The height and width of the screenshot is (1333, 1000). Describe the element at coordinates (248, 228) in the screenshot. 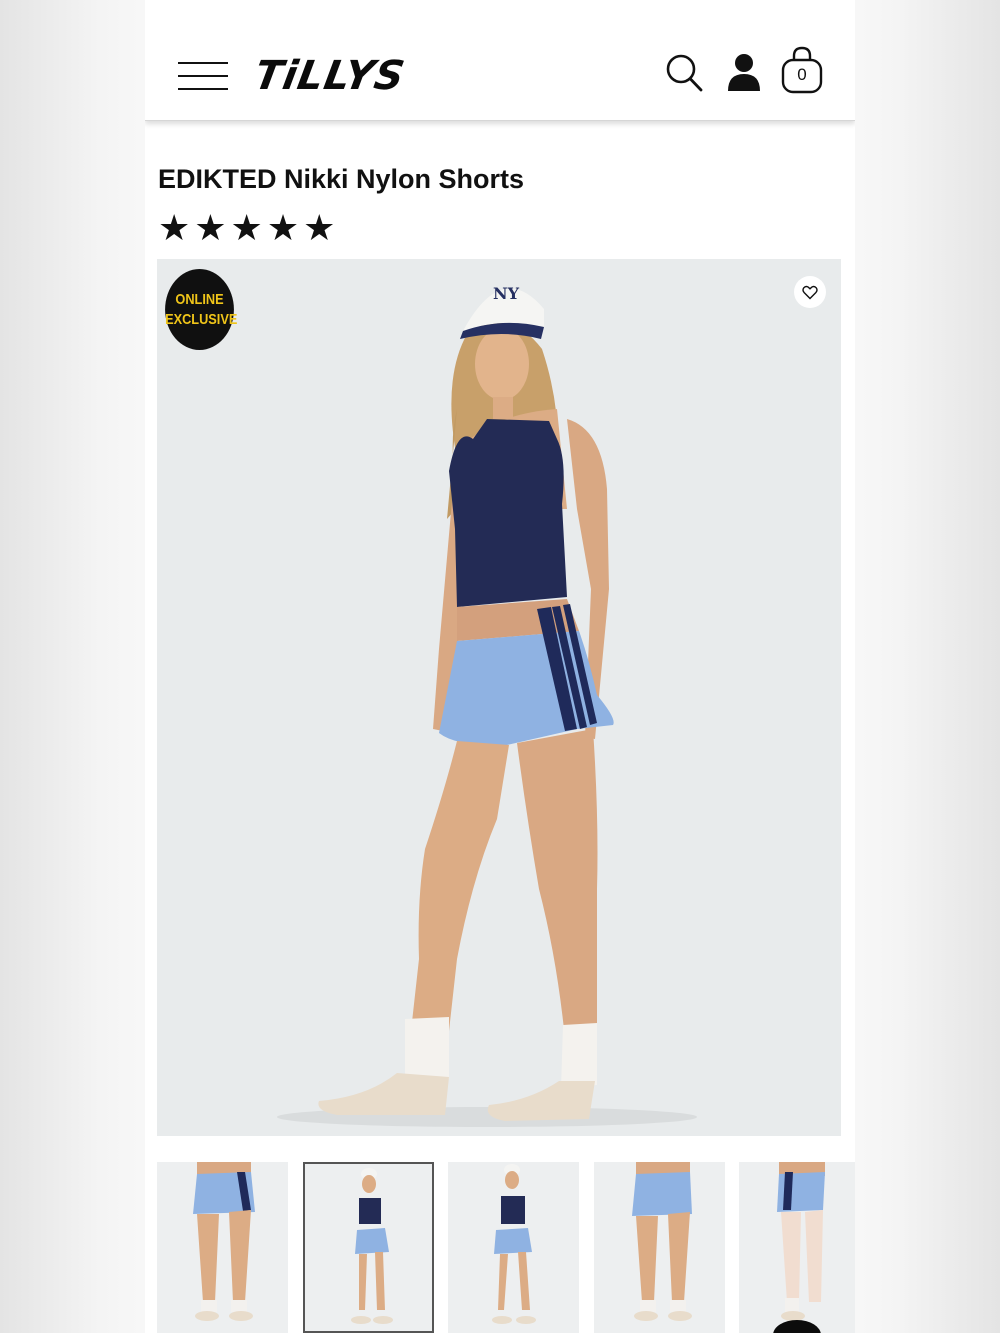

I see `rating-stars: ★★★★★` at that location.